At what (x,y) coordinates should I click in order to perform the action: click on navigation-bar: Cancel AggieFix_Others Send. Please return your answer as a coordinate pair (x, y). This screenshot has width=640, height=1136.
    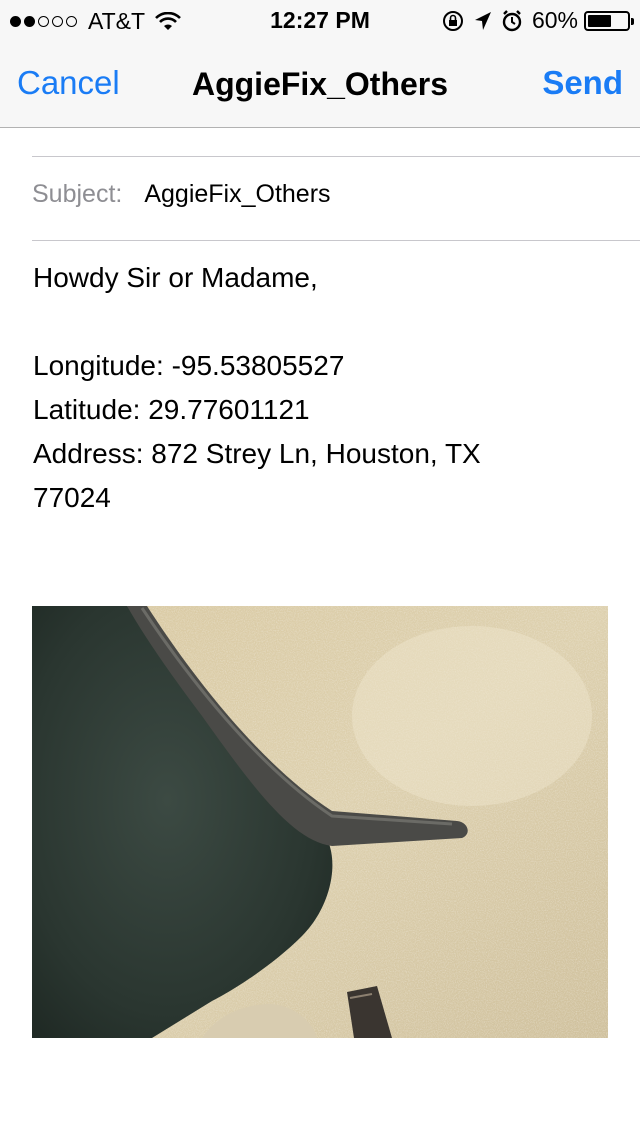
    Looking at the image, I should click on (320, 84).